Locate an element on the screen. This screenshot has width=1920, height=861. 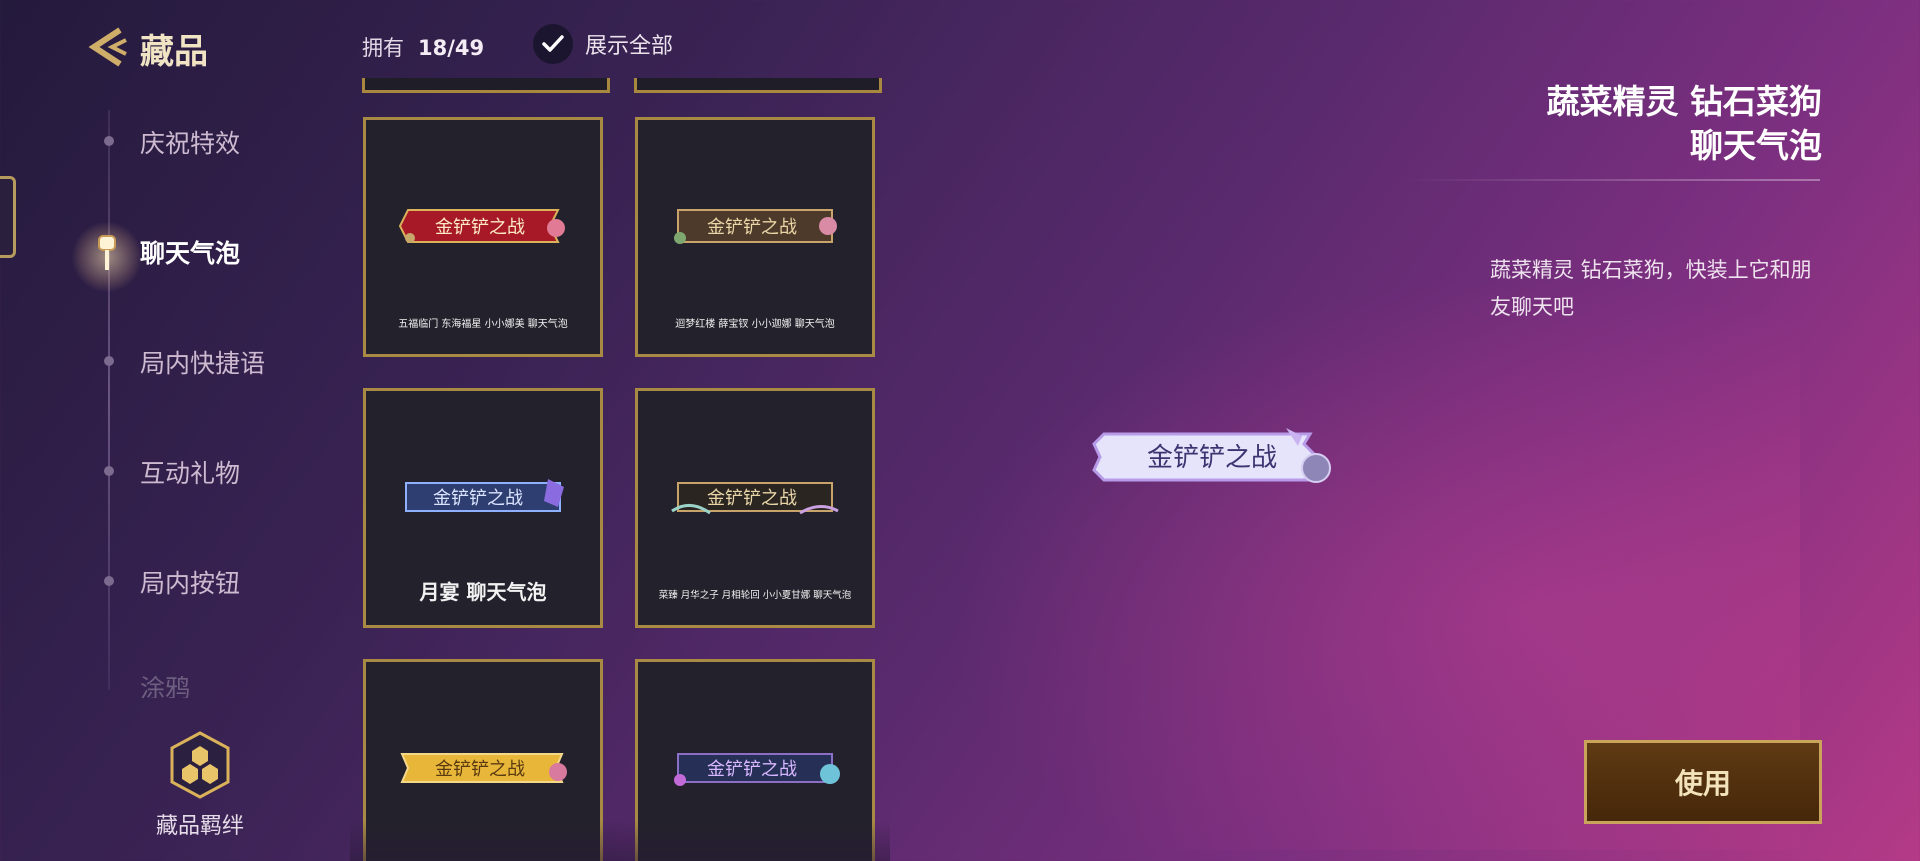
page-title: 藏品 is located at coordinates (174, 52).